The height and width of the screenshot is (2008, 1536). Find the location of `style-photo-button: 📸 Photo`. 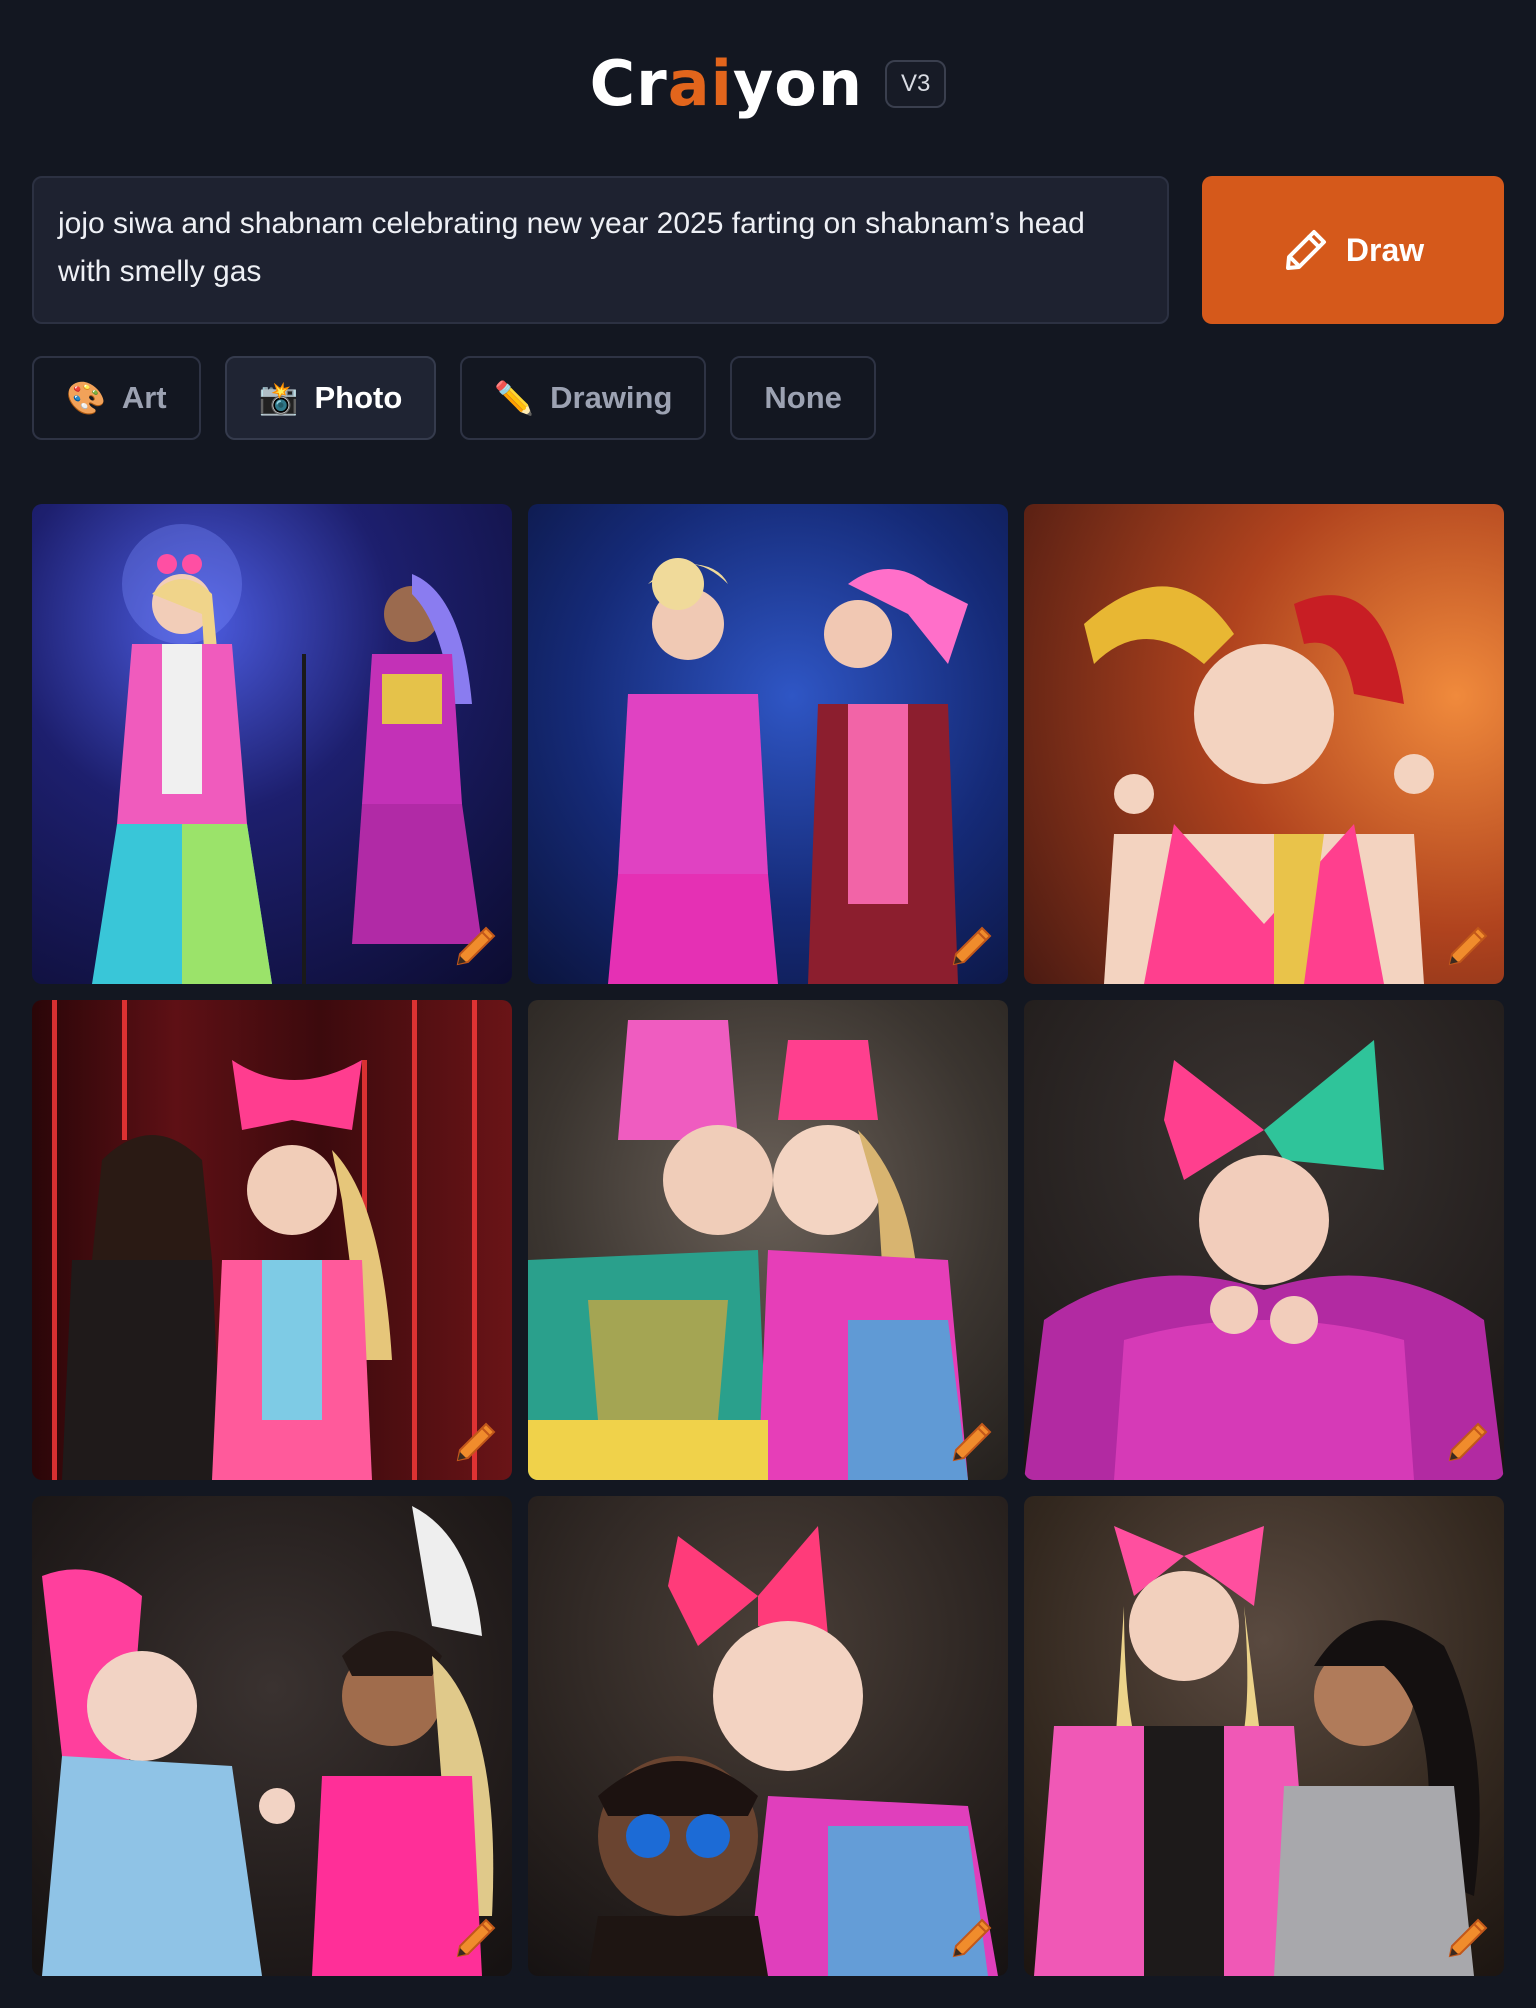

style-photo-button: 📸 Photo is located at coordinates (330, 398).